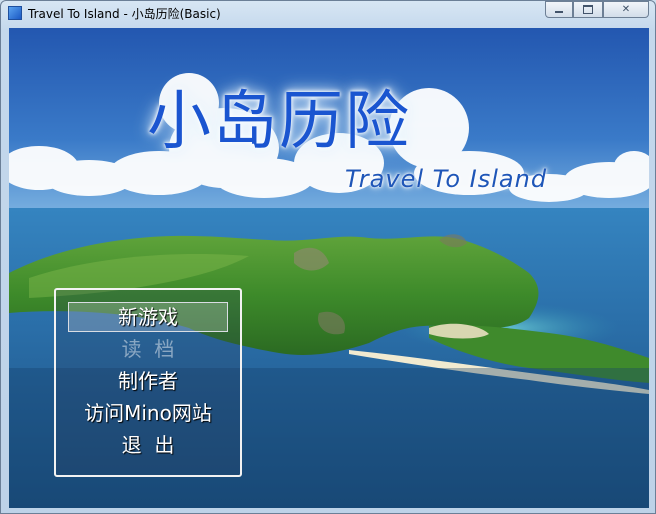 The width and height of the screenshot is (656, 514). I want to click on game-logo-chinese: 小岛历险, so click(279, 122).